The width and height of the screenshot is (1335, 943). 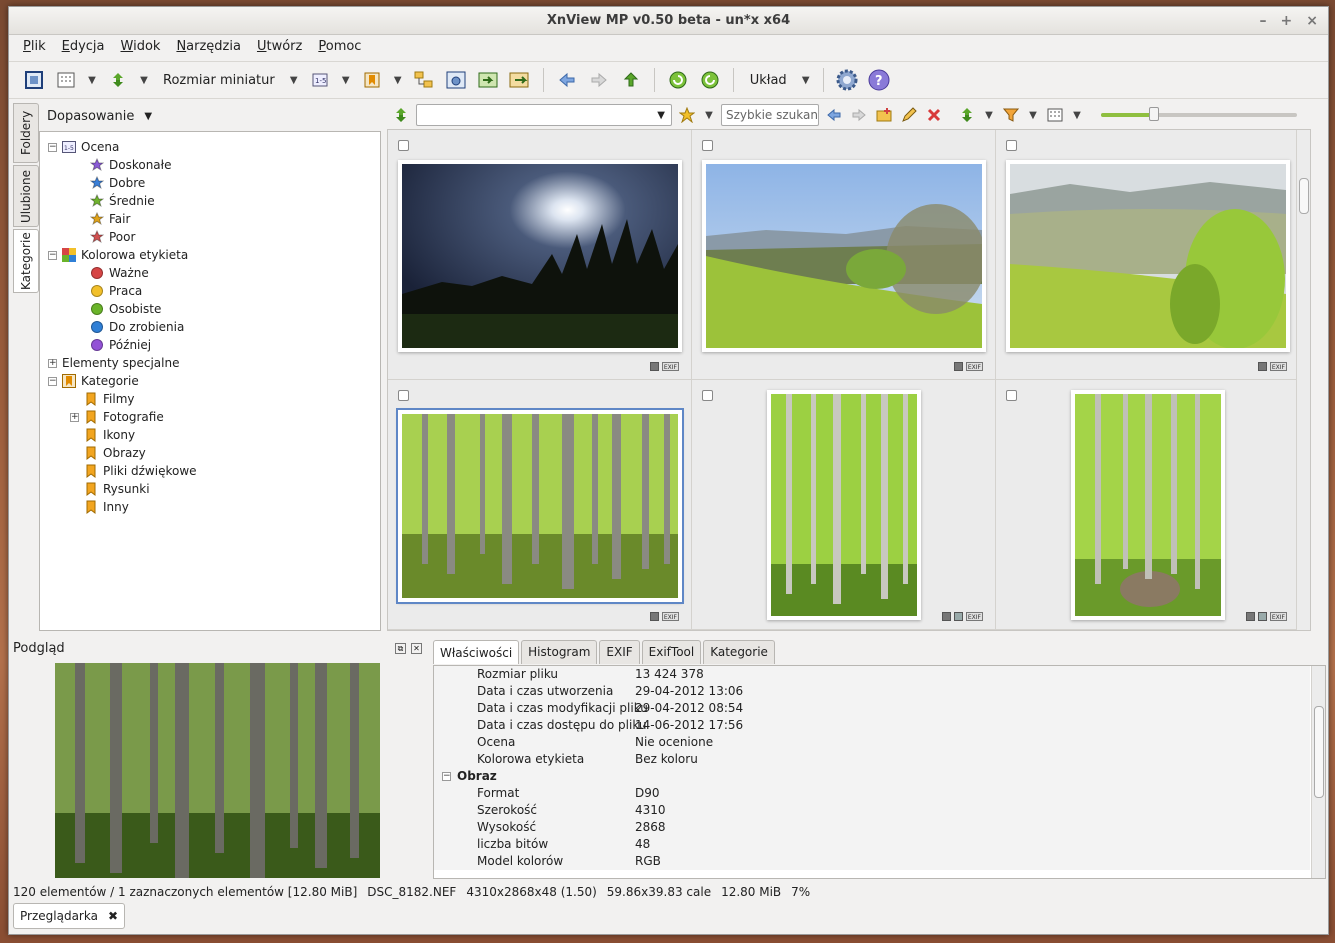 I want to click on property-group: − Obraz, so click(x=872, y=776).